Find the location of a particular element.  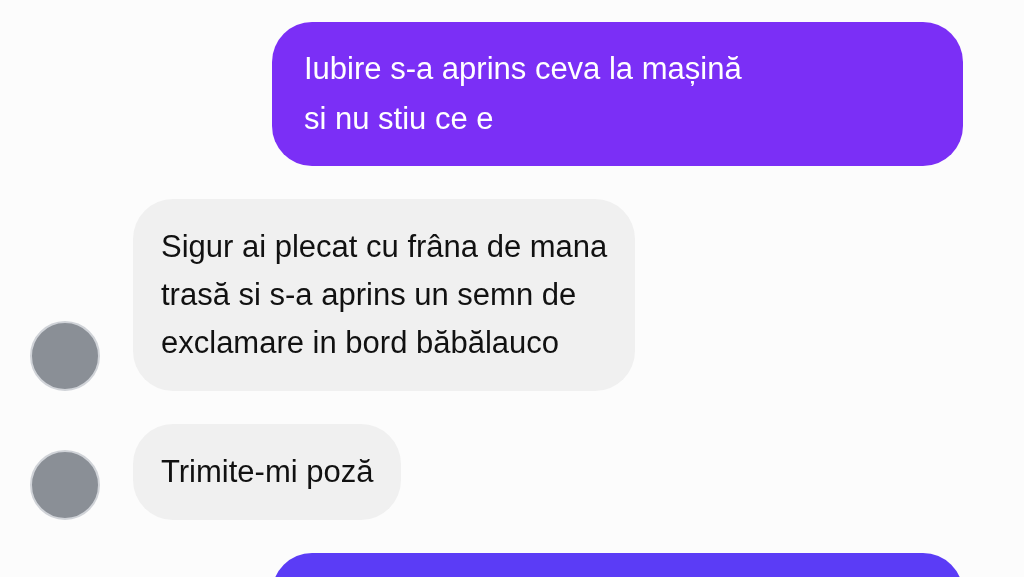

message-text: Trimite-mi poză is located at coordinates (267, 472).